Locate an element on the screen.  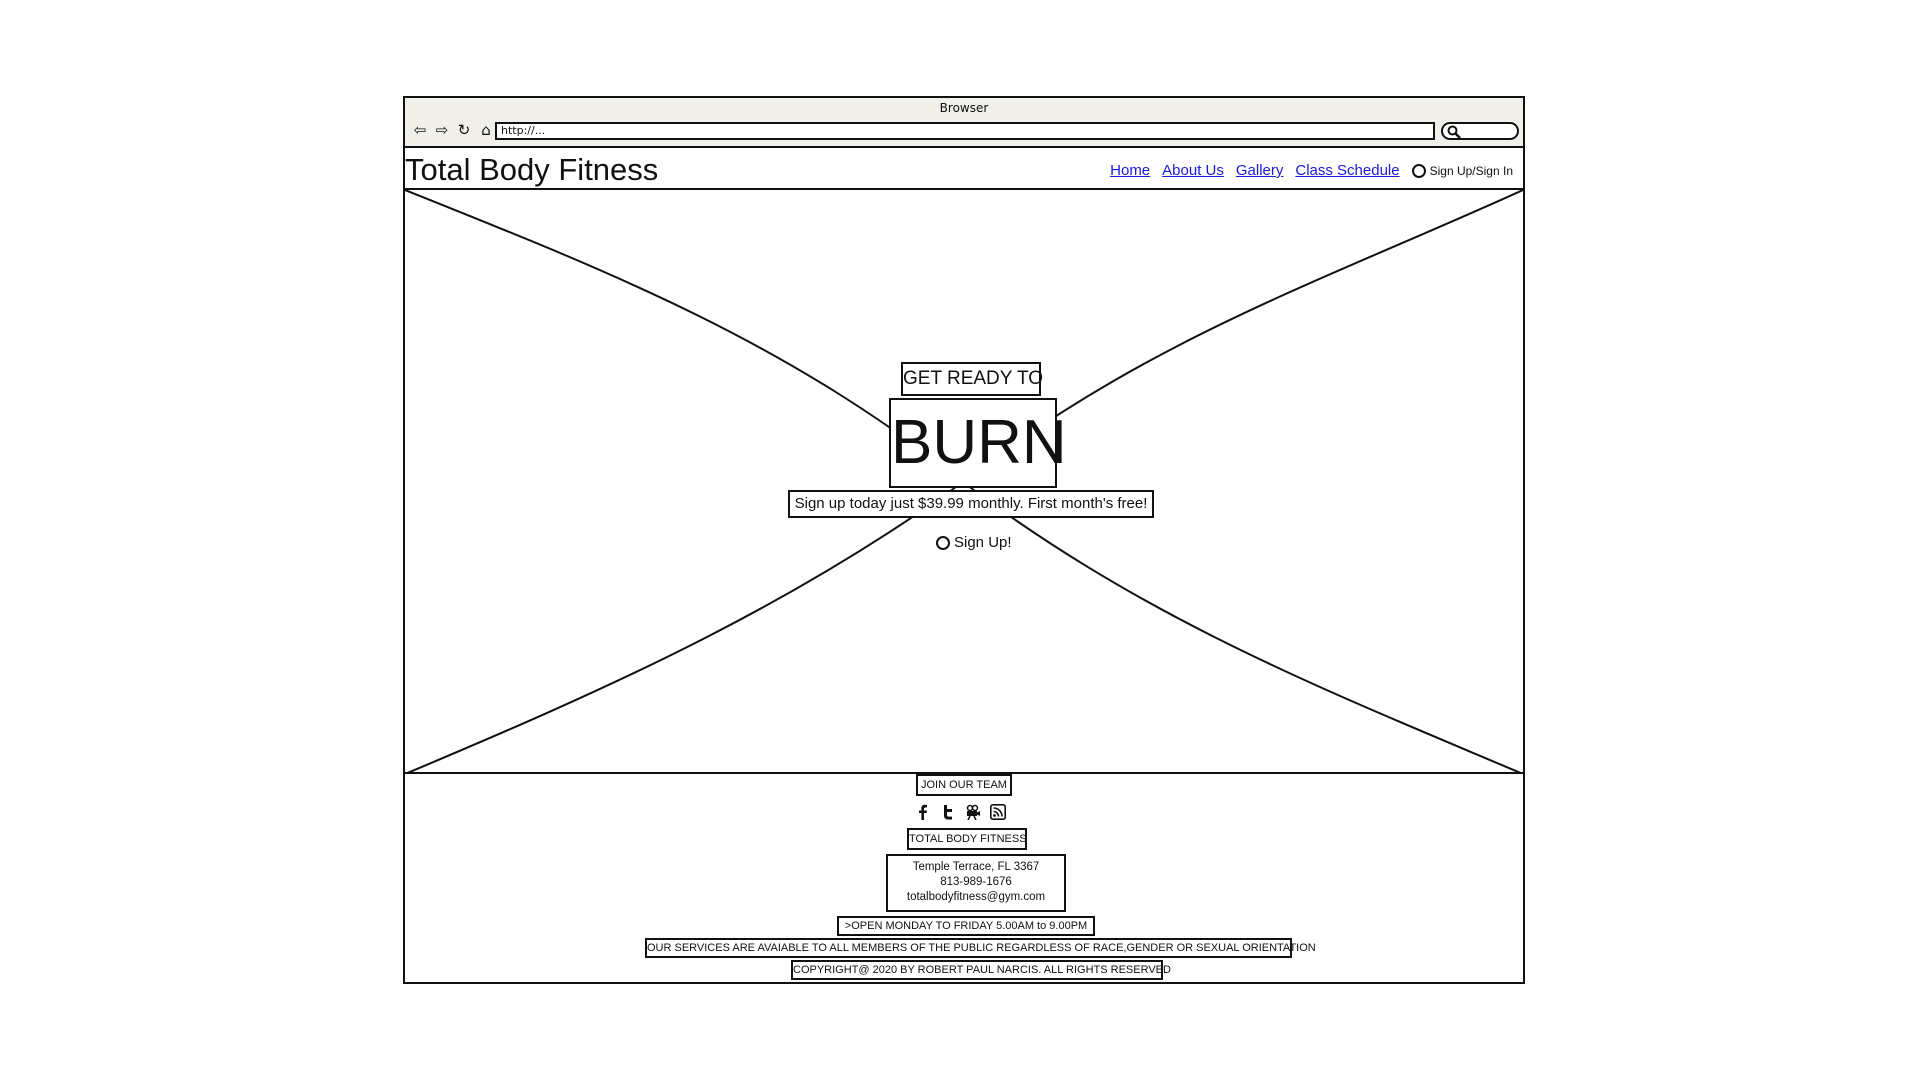
footer-phone: 813-989-1676 is located at coordinates (976, 882).